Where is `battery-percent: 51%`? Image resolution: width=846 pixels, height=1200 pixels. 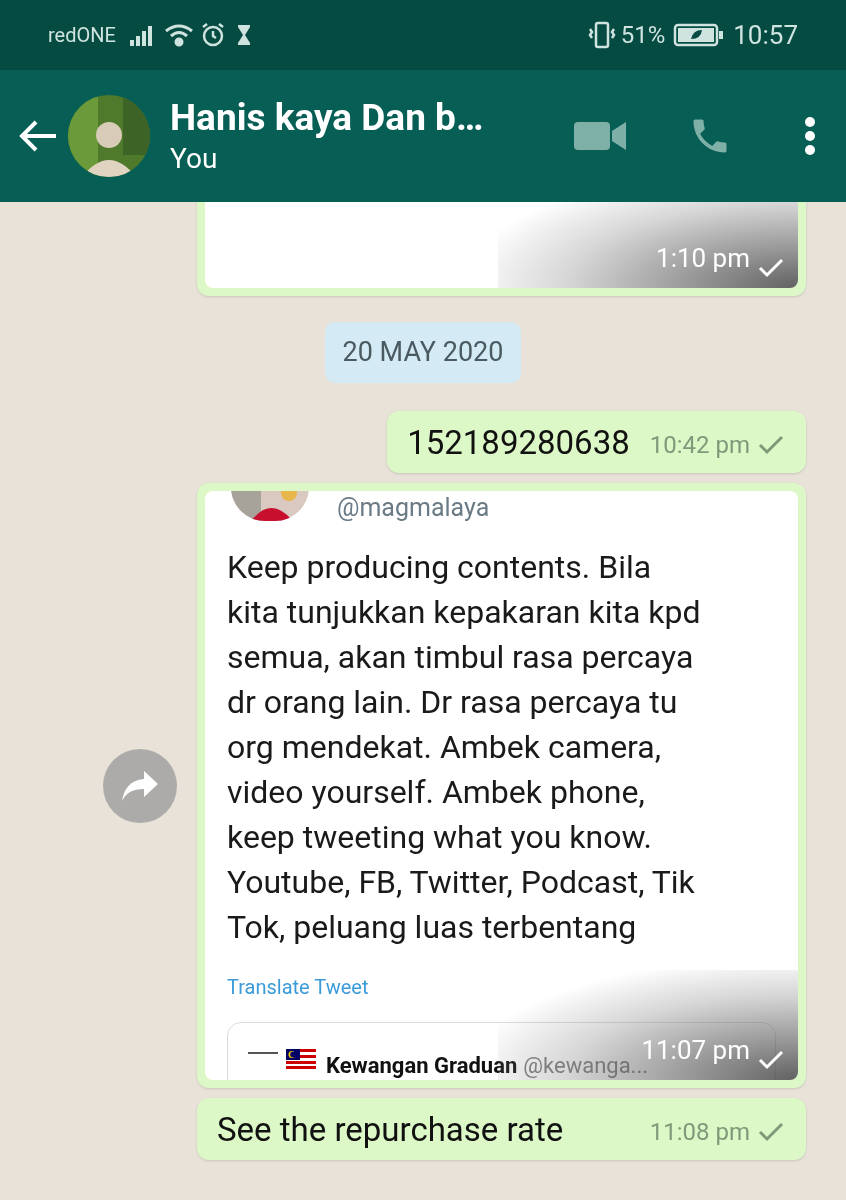 battery-percent: 51% is located at coordinates (643, 35).